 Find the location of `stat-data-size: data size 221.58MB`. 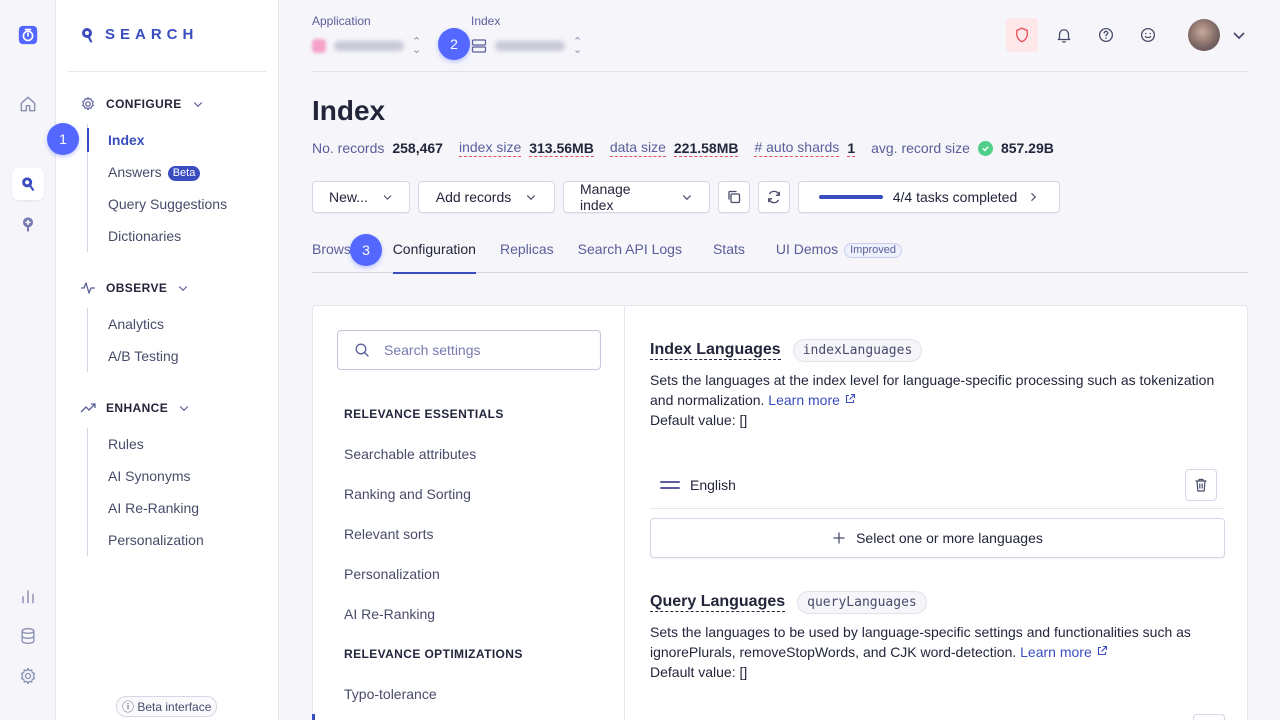

stat-data-size: data size 221.58MB is located at coordinates (674, 148).